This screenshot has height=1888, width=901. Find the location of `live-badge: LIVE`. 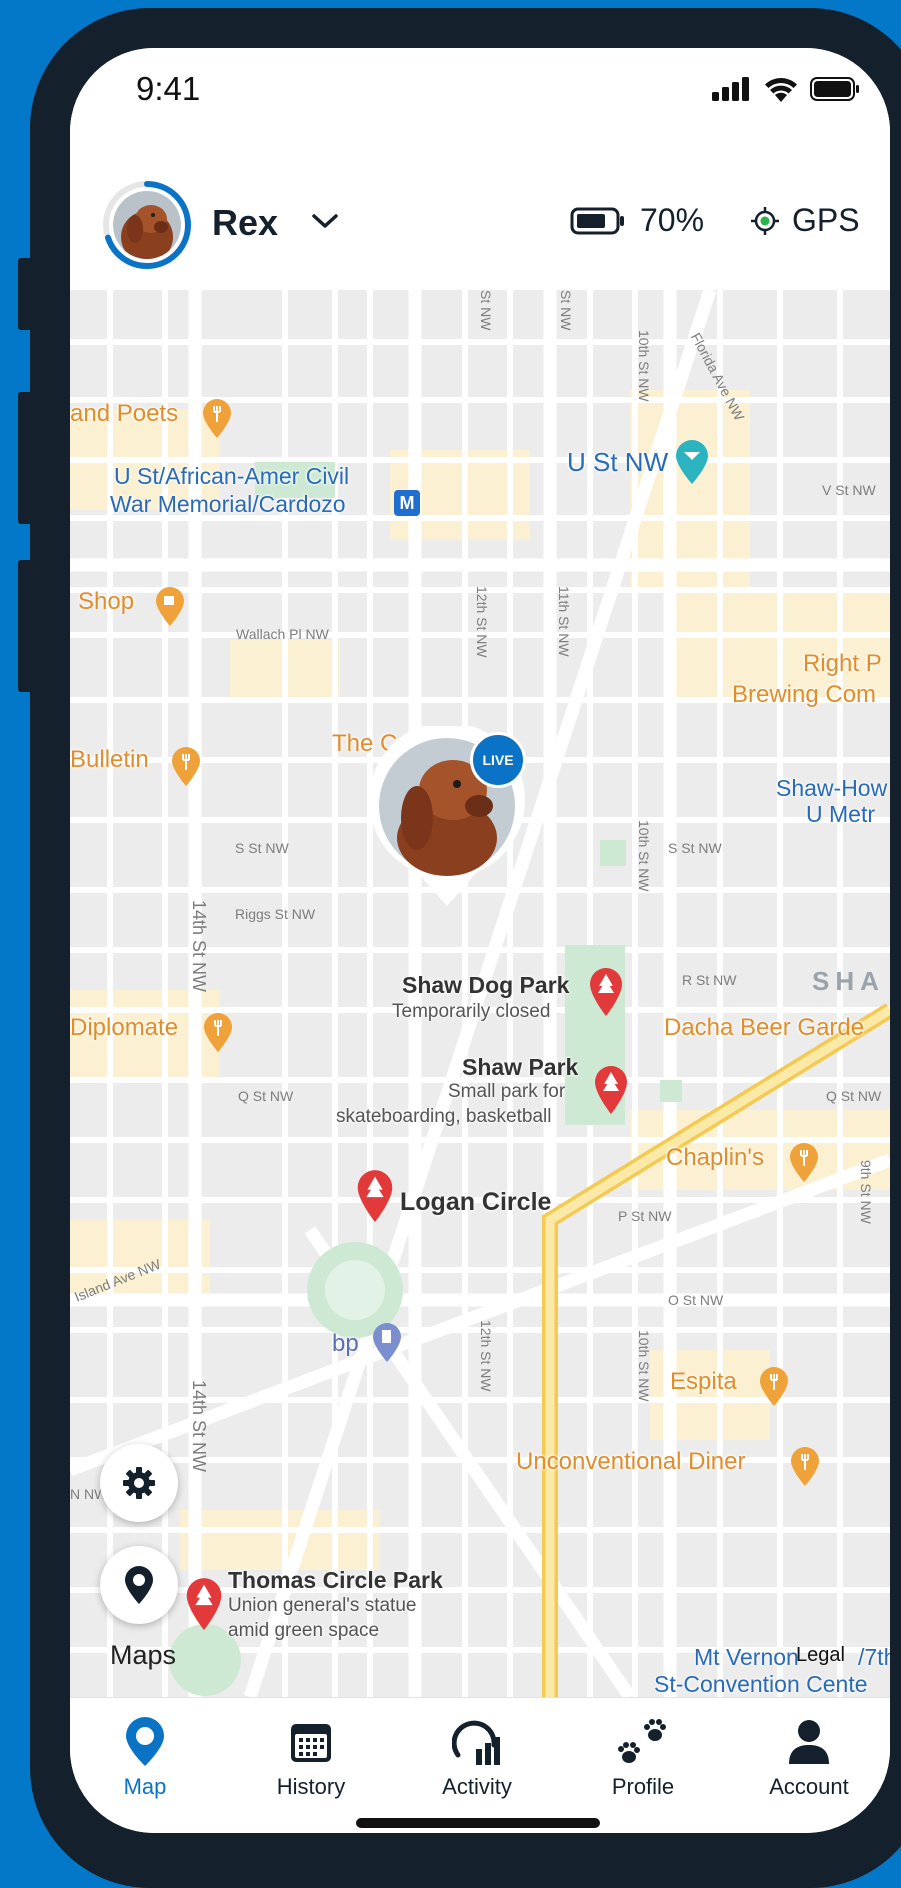

live-badge: LIVE is located at coordinates (498, 760).